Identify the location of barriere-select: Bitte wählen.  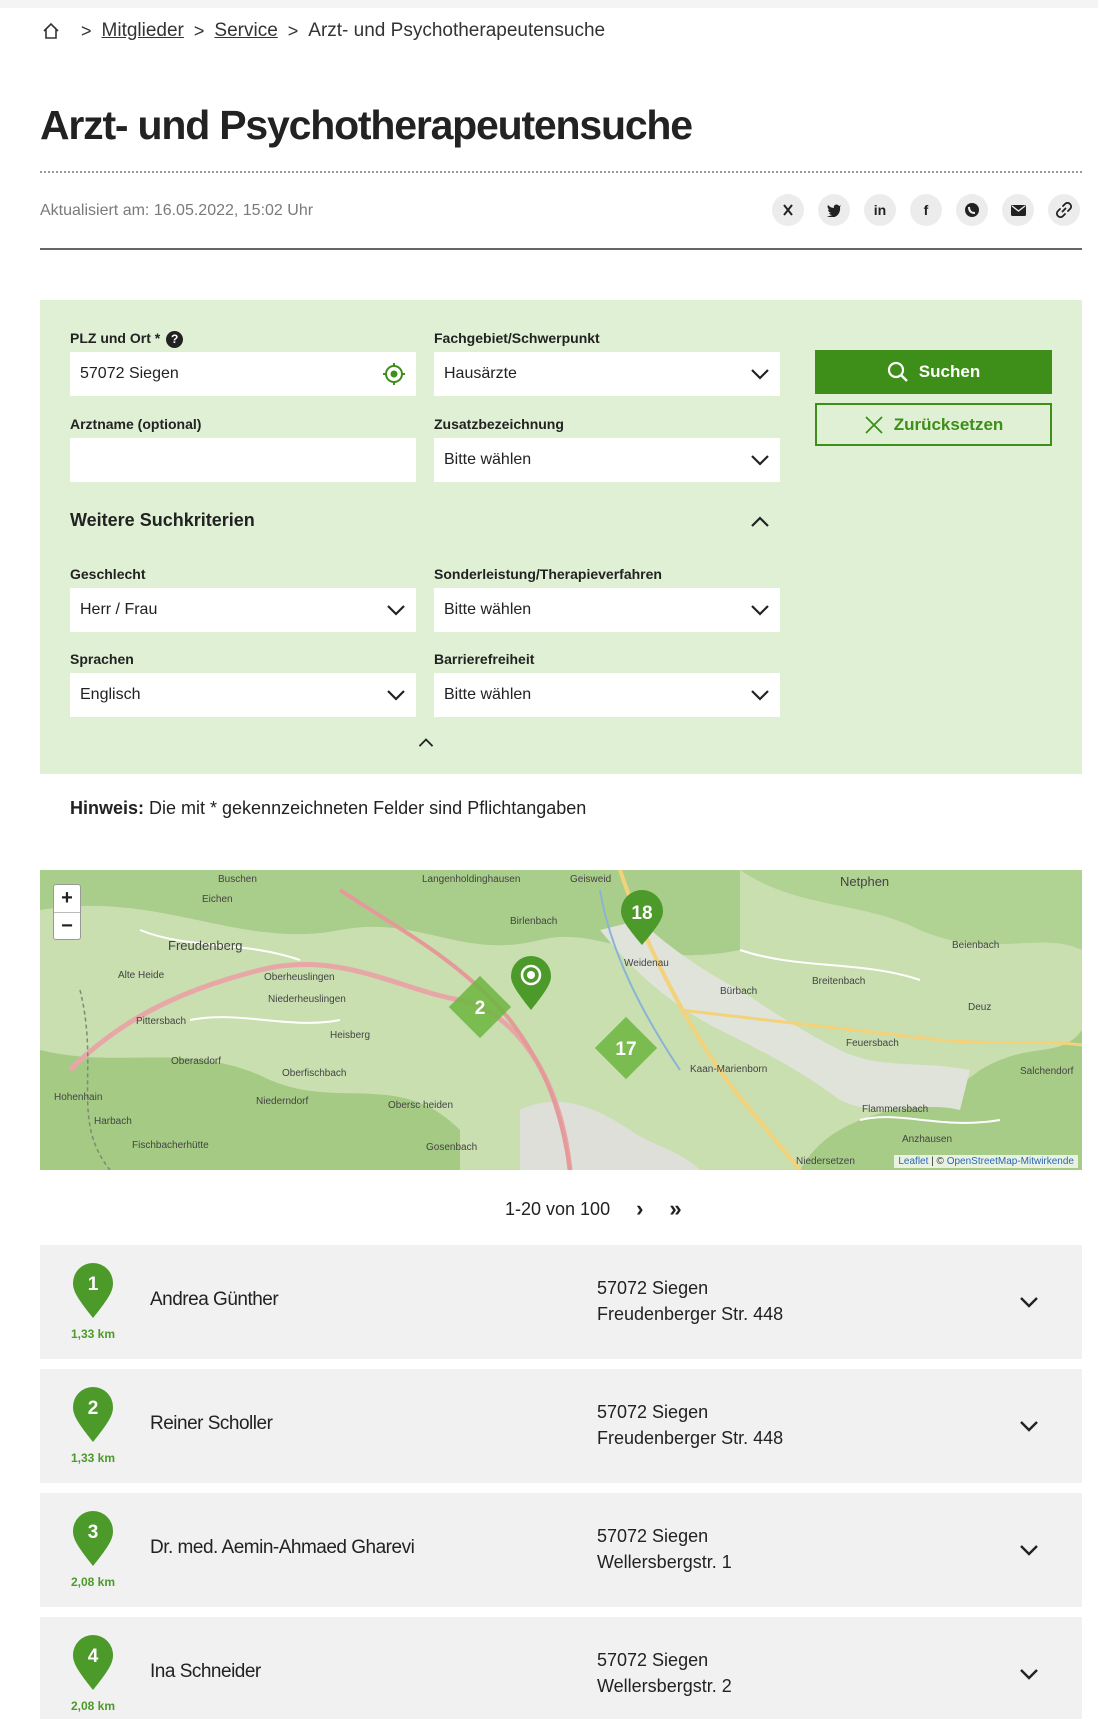
(607, 695).